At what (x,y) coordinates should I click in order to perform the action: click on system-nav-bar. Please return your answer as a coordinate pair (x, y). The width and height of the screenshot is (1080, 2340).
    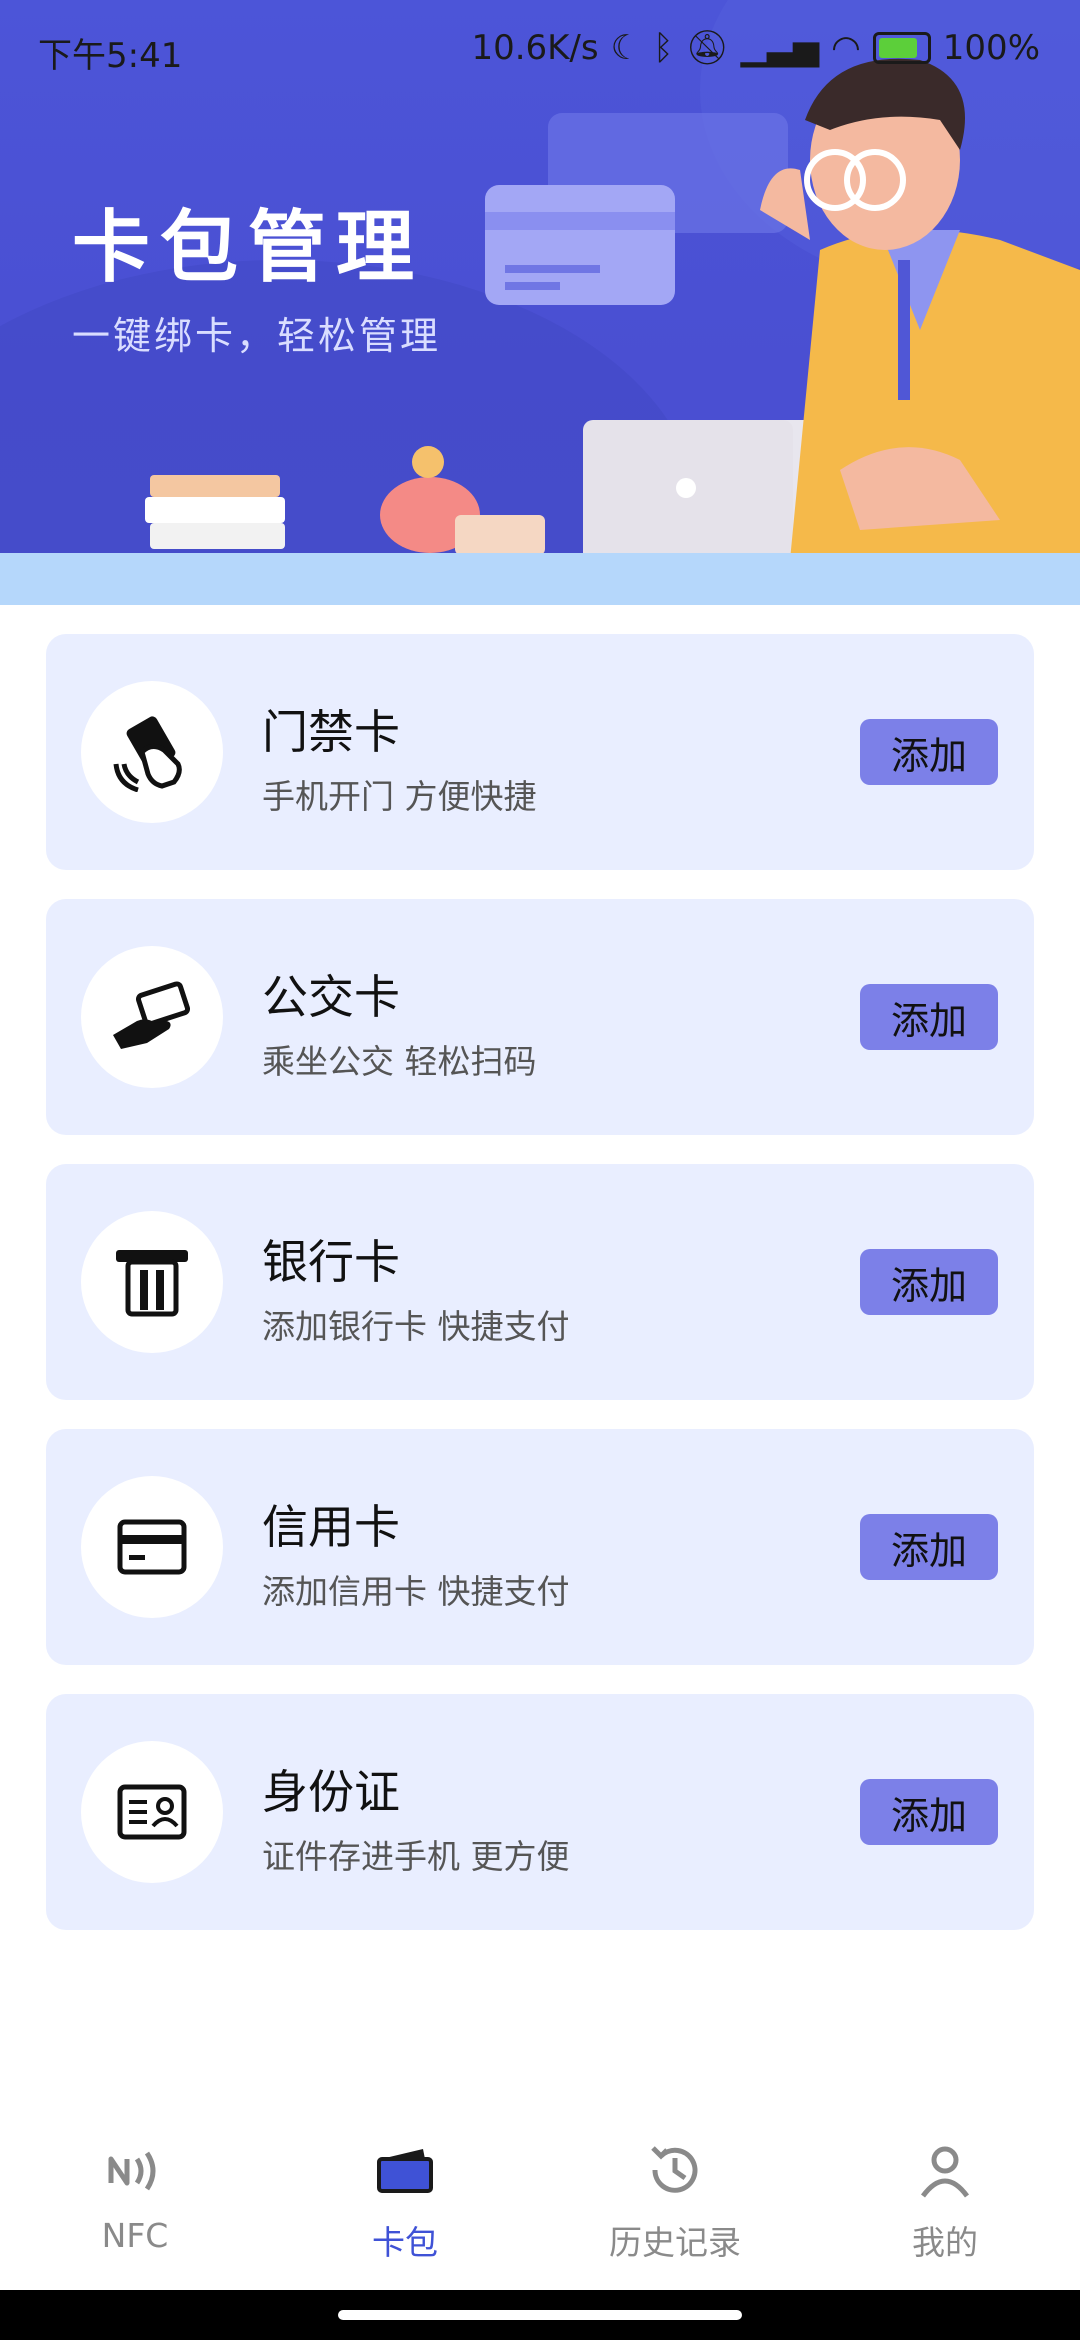
    Looking at the image, I should click on (540, 2315).